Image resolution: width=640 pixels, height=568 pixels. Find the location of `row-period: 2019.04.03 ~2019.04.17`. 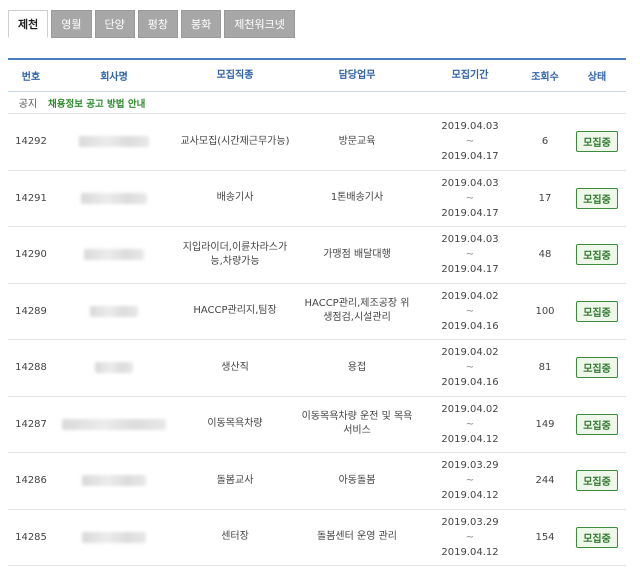

row-period: 2019.04.03 ~2019.04.17 is located at coordinates (470, 198).